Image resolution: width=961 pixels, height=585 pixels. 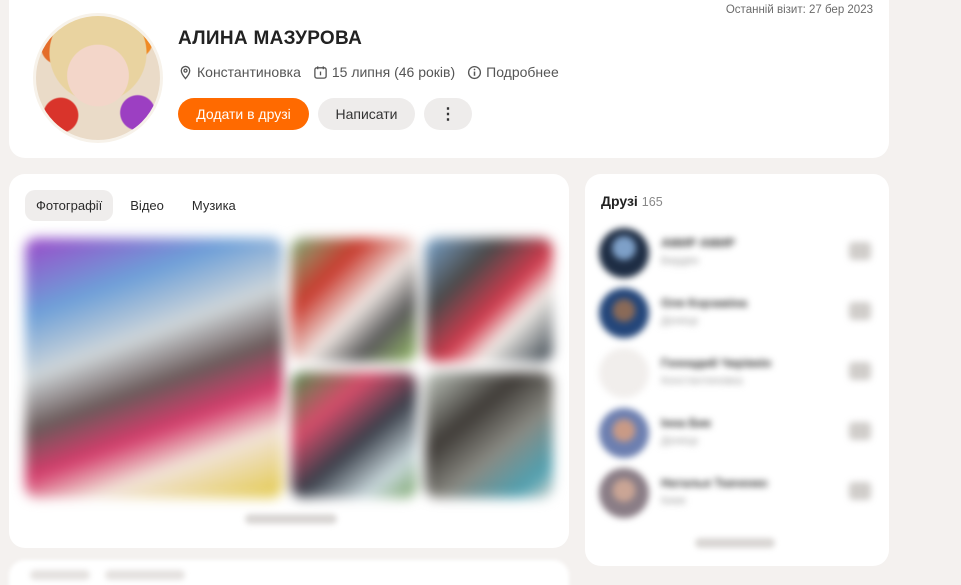 What do you see at coordinates (69, 205) in the screenshot?
I see `tab-photos: Фотографії` at bounding box center [69, 205].